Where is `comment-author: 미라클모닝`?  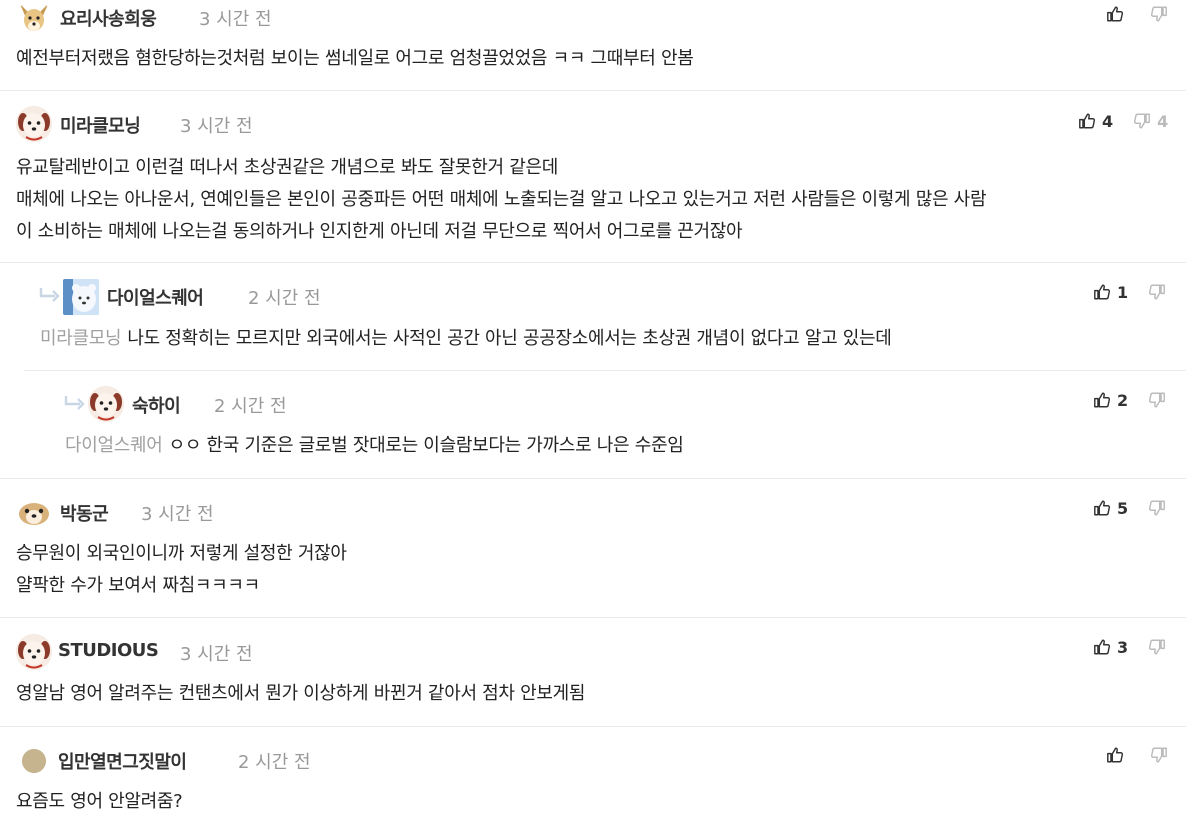 comment-author: 미라클모닝 is located at coordinates (100, 125).